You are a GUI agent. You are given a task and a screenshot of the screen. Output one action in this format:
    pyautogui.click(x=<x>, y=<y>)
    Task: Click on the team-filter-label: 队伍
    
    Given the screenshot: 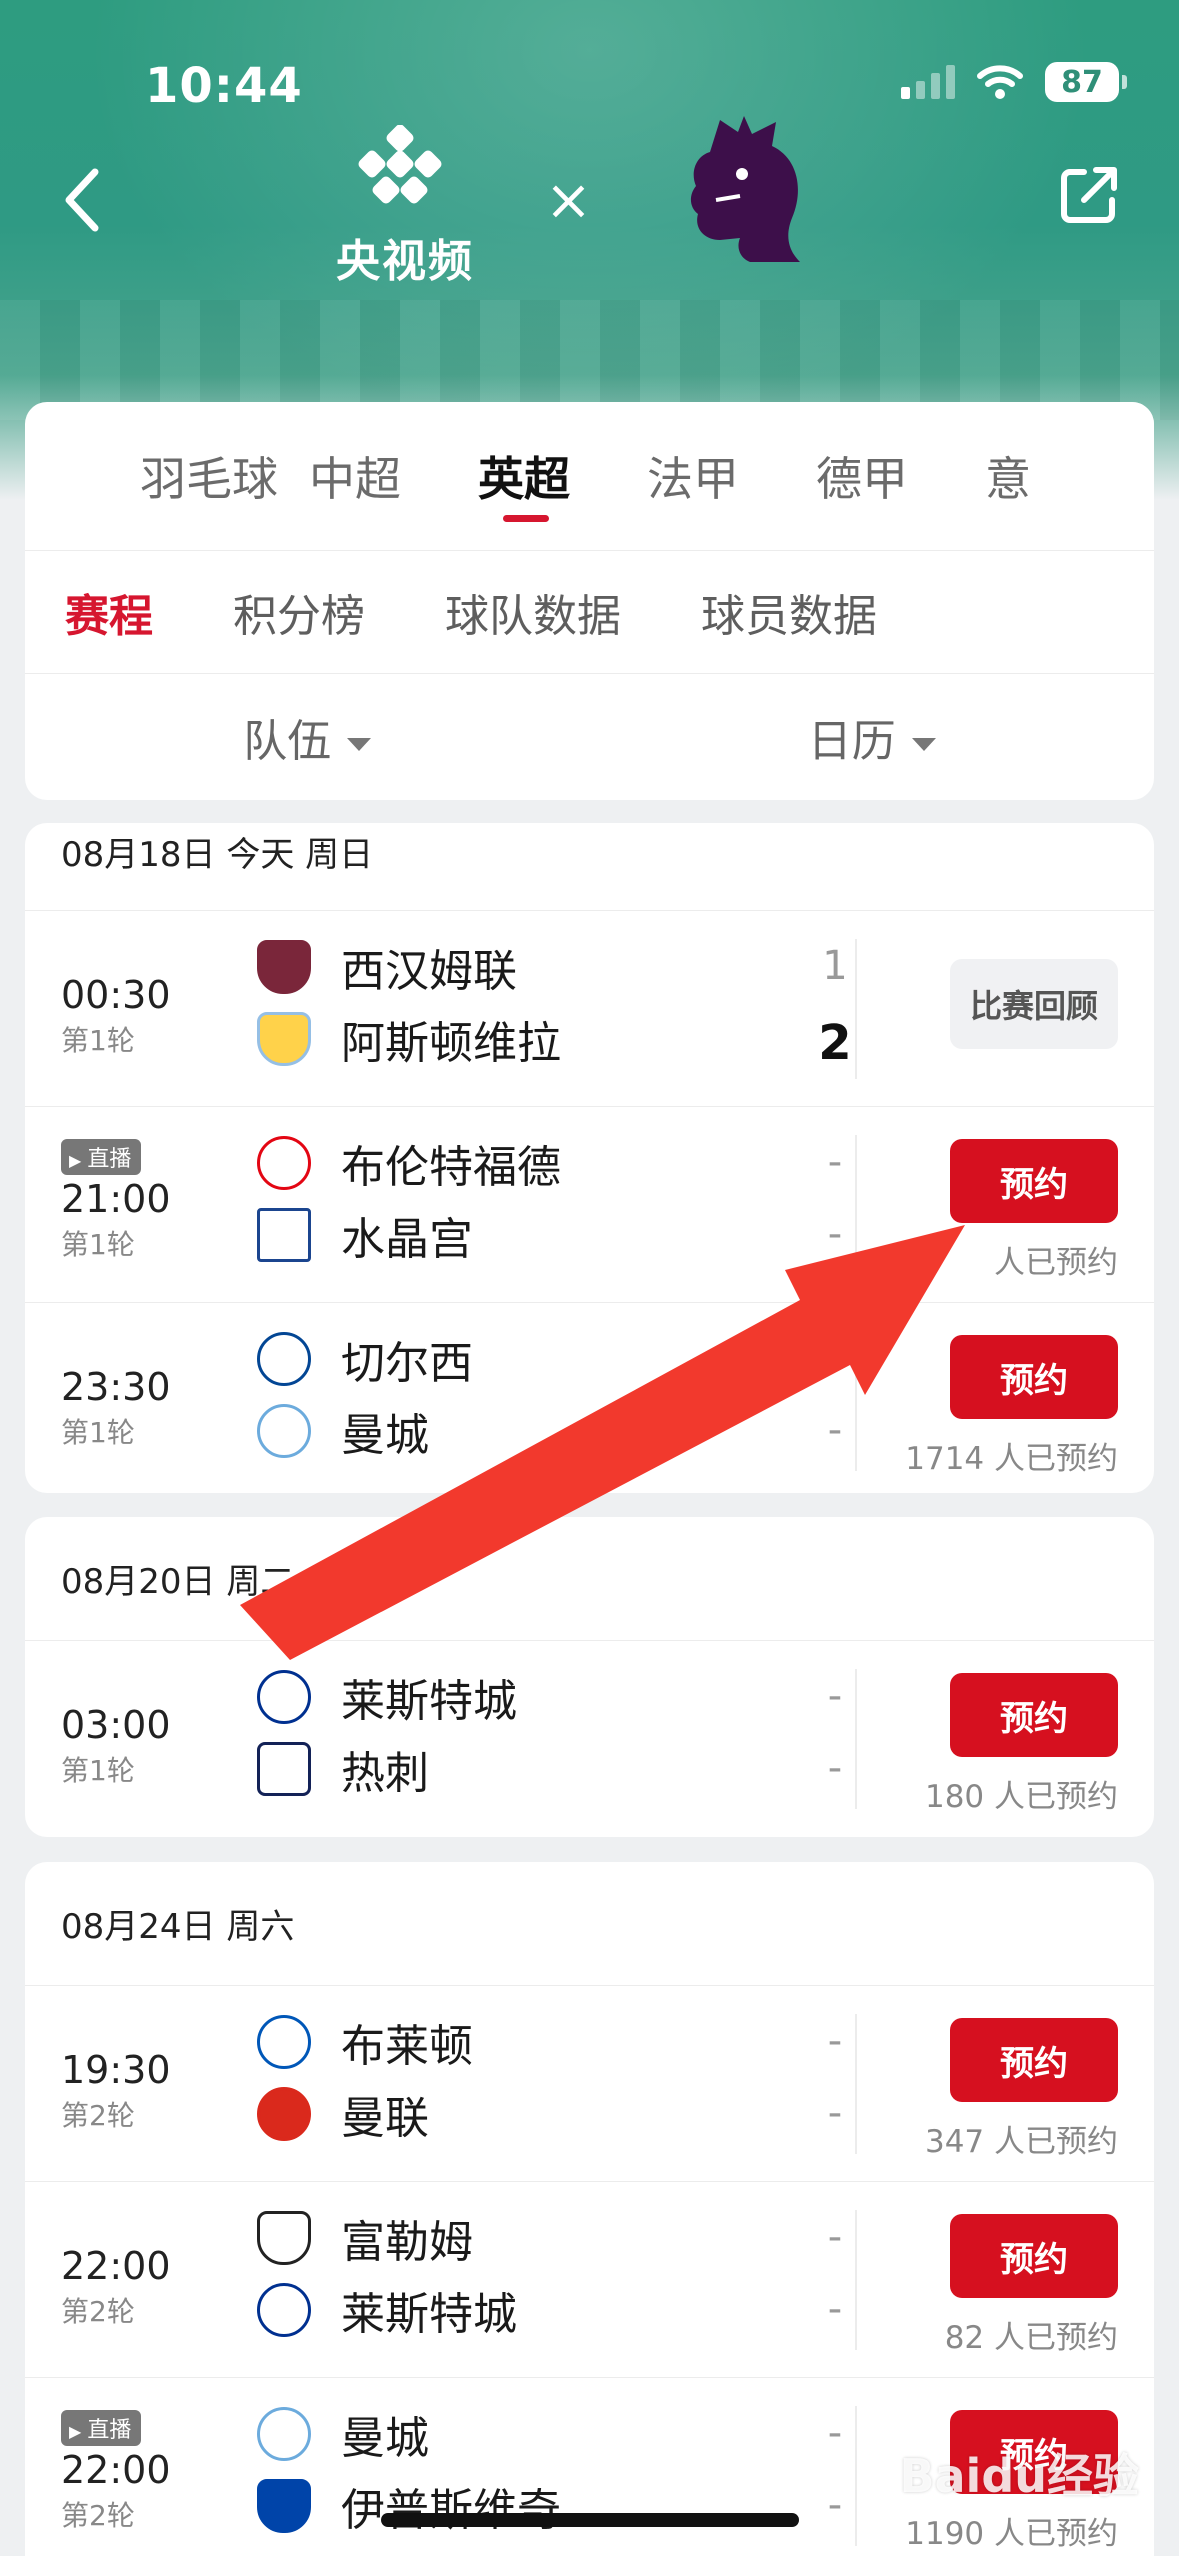 What is the action you would take?
    pyautogui.click(x=287, y=741)
    